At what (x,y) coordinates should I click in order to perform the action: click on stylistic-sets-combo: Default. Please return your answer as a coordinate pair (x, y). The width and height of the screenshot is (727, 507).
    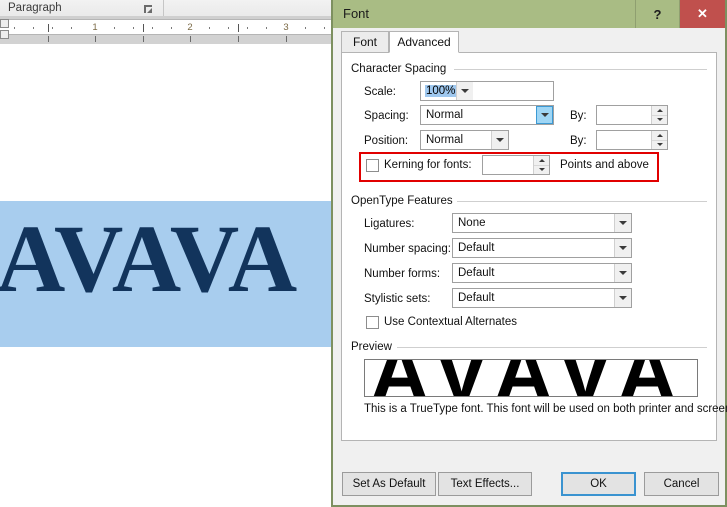
    Looking at the image, I should click on (542, 298).